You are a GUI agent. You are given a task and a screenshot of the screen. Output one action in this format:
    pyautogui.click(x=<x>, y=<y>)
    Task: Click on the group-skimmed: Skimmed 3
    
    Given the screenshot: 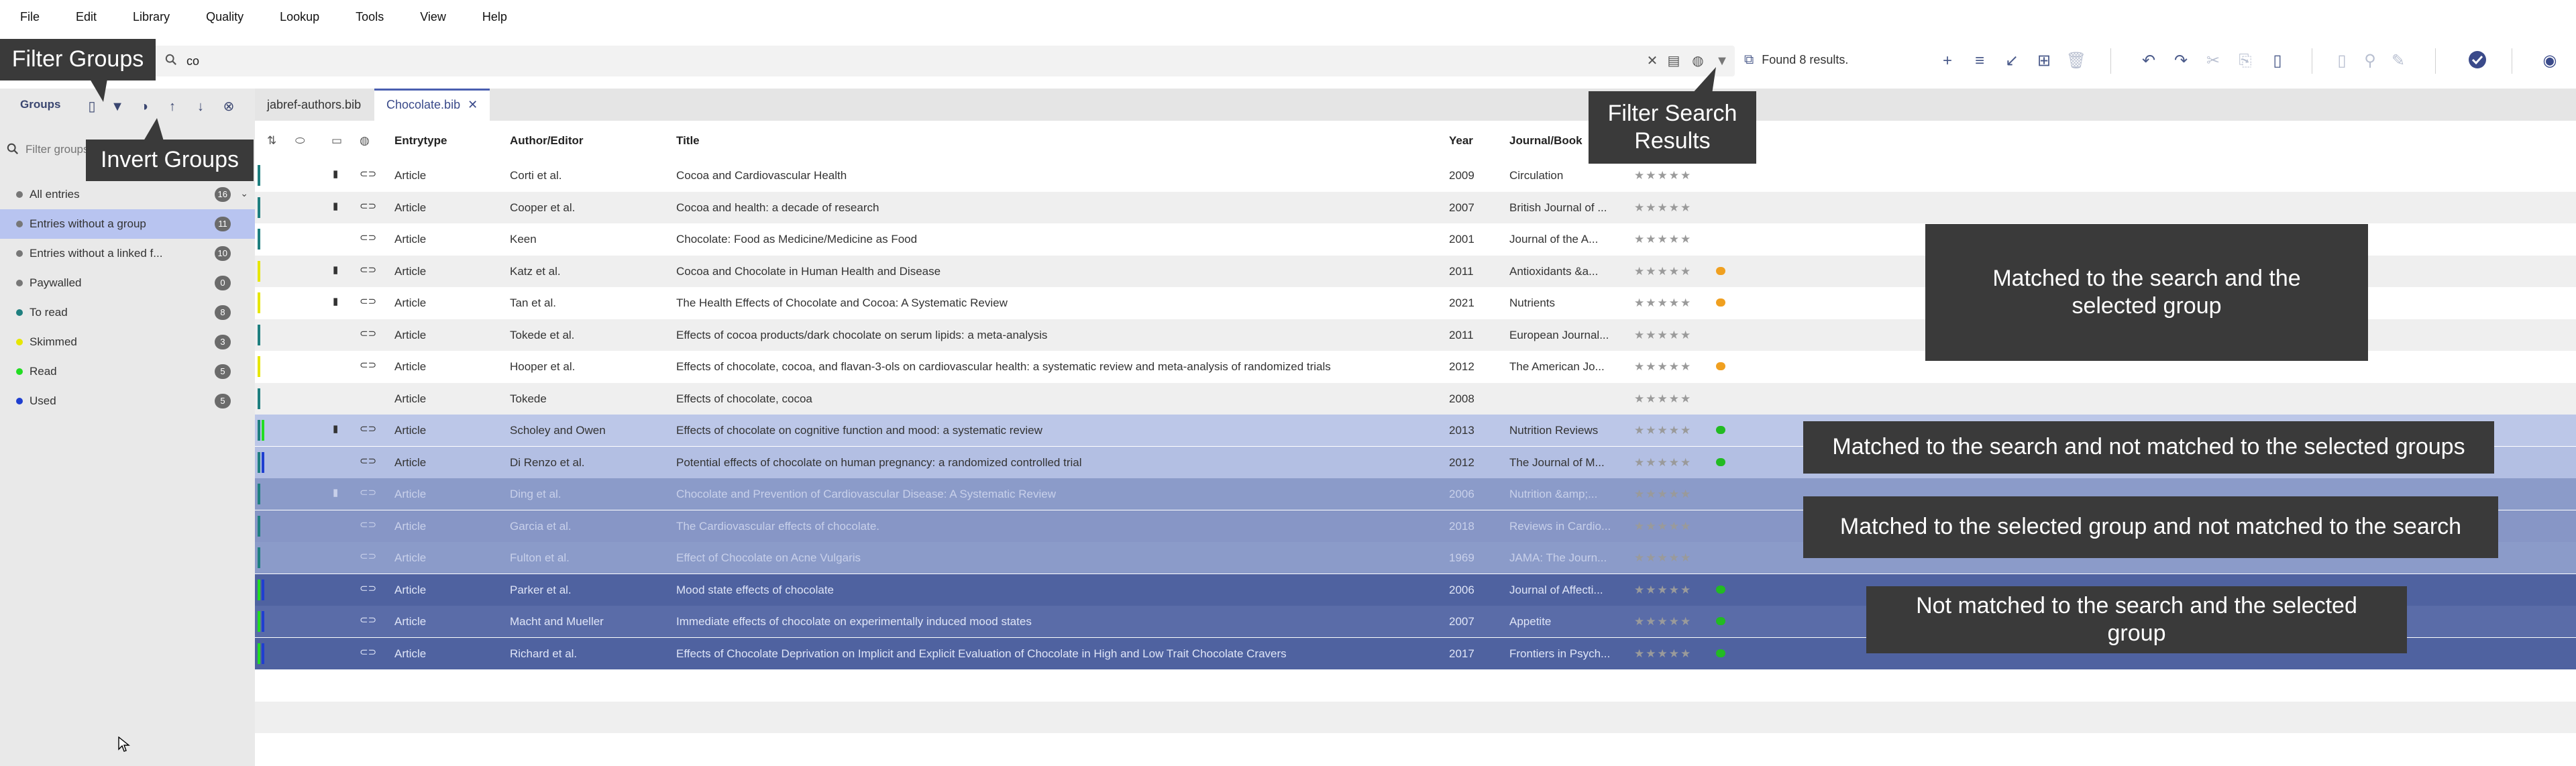 What is the action you would take?
    pyautogui.click(x=127, y=342)
    